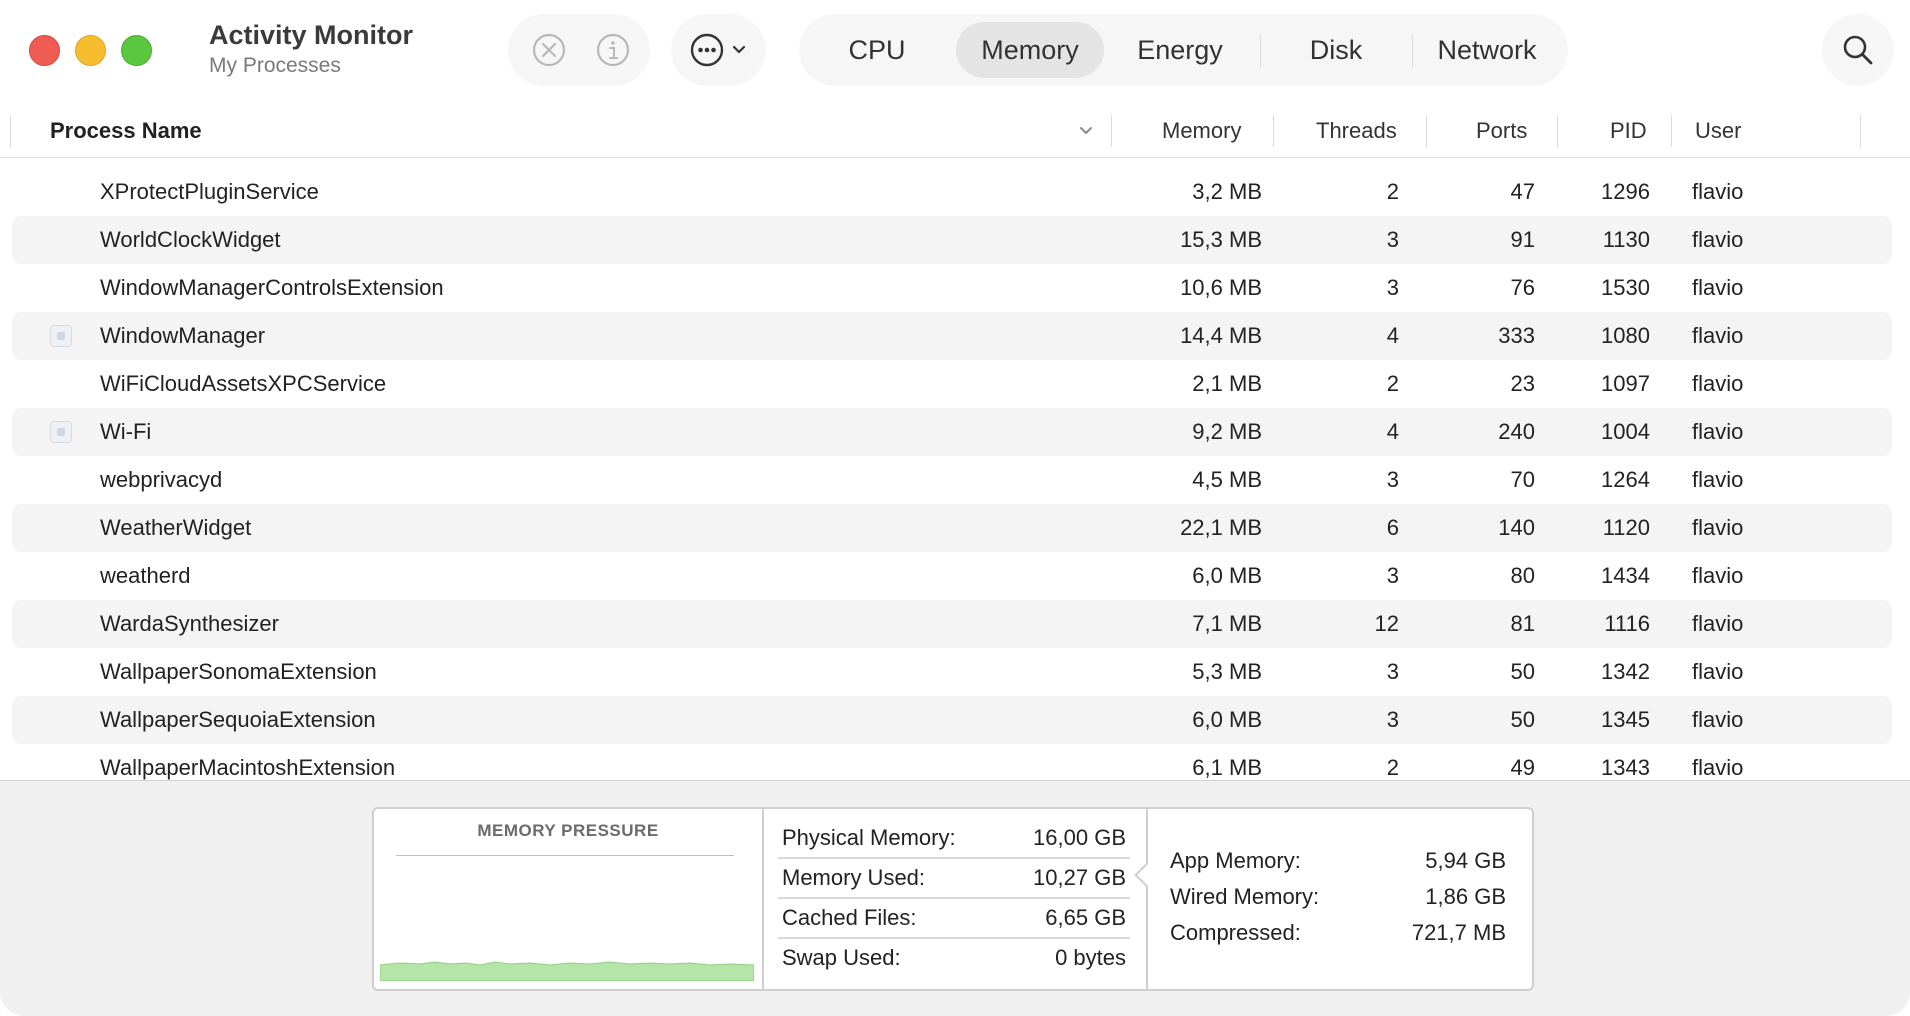  I want to click on process-memory: 6,1 MB, so click(1227, 767).